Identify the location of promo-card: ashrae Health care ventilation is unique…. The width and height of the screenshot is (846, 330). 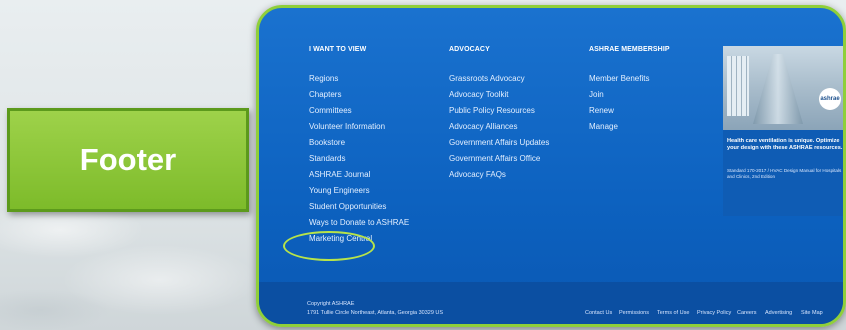
(783, 131).